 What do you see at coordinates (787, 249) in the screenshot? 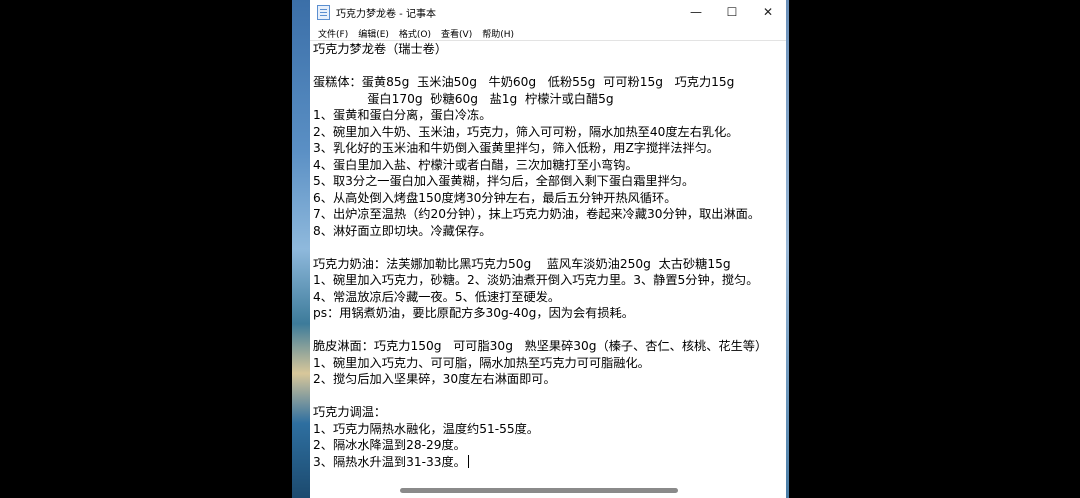
I see `desktop-wallpaper-right` at bounding box center [787, 249].